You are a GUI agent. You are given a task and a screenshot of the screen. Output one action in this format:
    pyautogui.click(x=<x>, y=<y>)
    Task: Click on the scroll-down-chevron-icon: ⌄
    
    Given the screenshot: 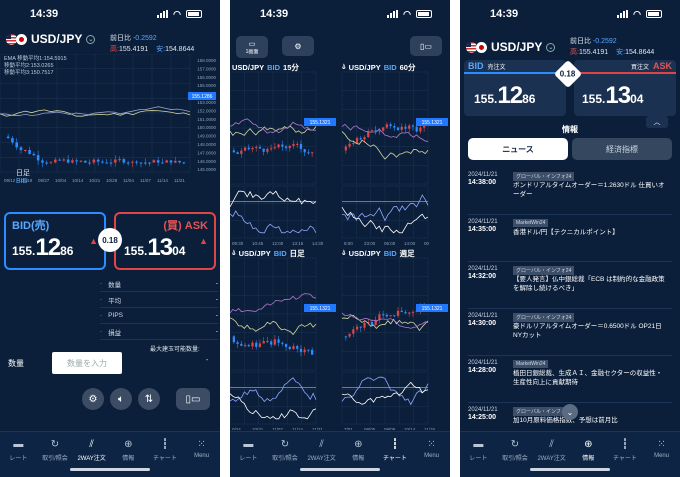 What is the action you would take?
    pyautogui.click(x=570, y=412)
    